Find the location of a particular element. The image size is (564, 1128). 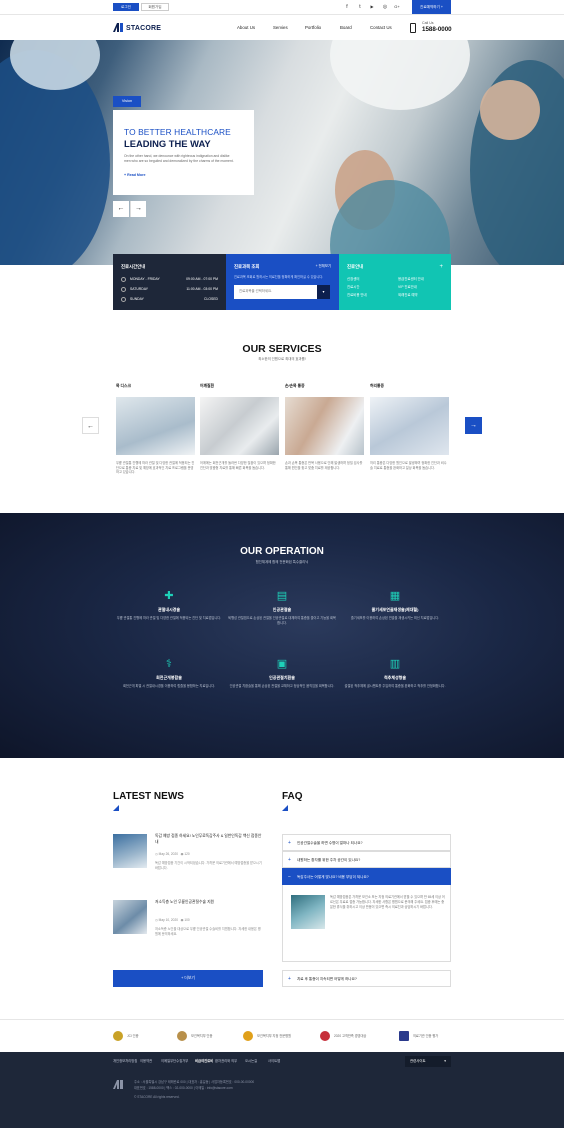

logo-text: STACORE is located at coordinates (143, 28).